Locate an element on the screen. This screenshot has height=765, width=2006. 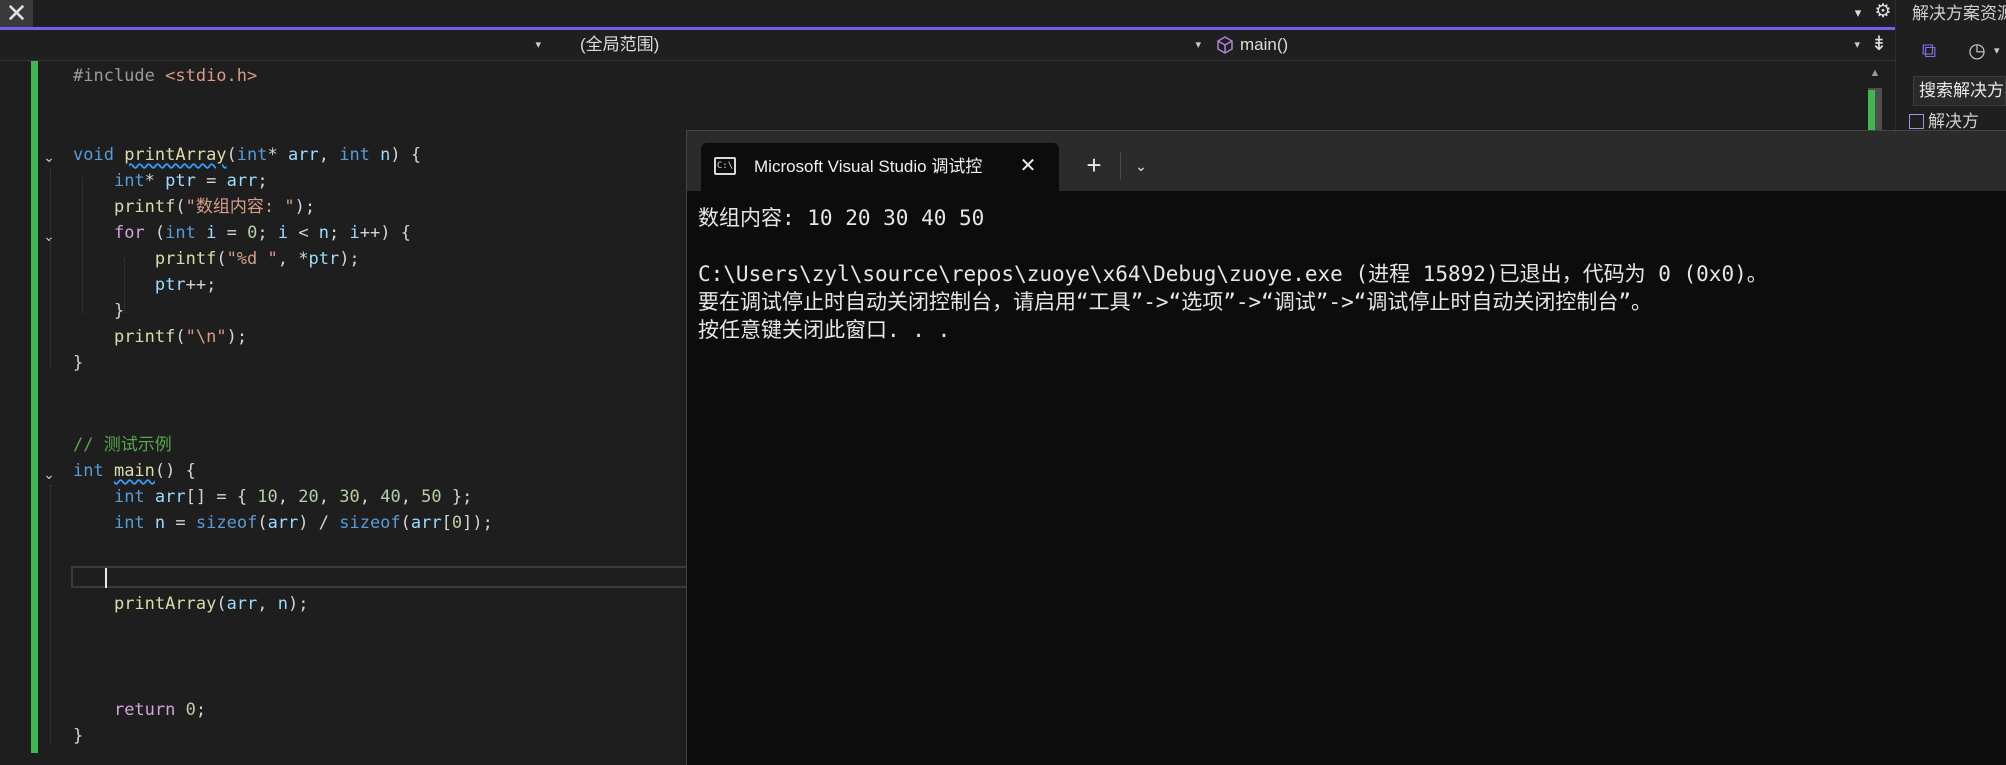
console-output-line: 数组内容: 10 20 30 40 50 is located at coordinates (841, 218).